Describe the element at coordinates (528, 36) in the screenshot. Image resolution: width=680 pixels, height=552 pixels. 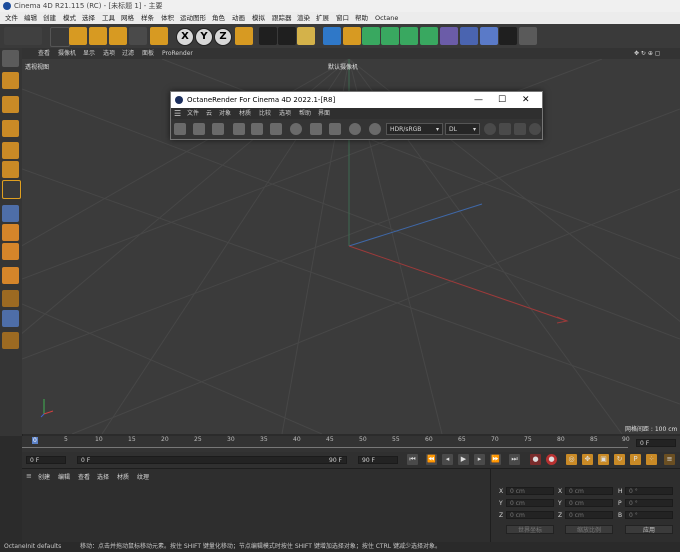
I see `light-icon` at that location.